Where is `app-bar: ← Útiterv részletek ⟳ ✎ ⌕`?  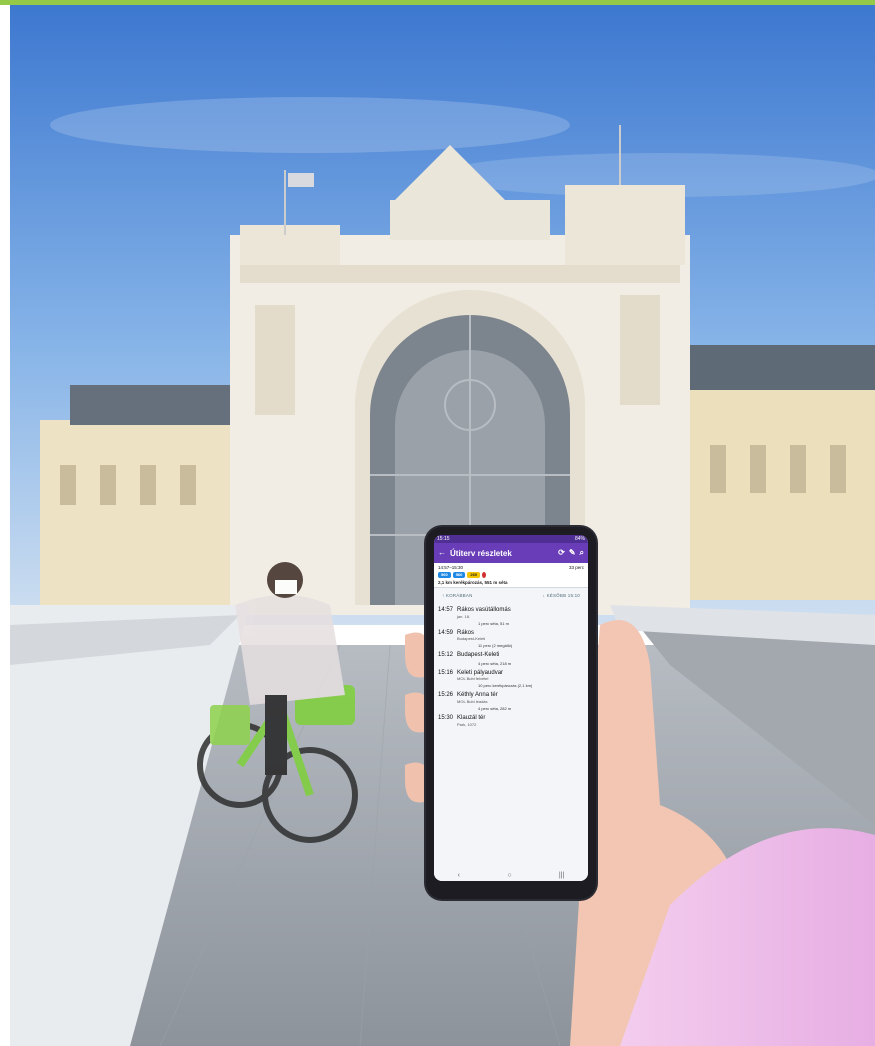
app-bar: ← Útiterv részletek ⟳ ✎ ⌕ is located at coordinates (511, 553).